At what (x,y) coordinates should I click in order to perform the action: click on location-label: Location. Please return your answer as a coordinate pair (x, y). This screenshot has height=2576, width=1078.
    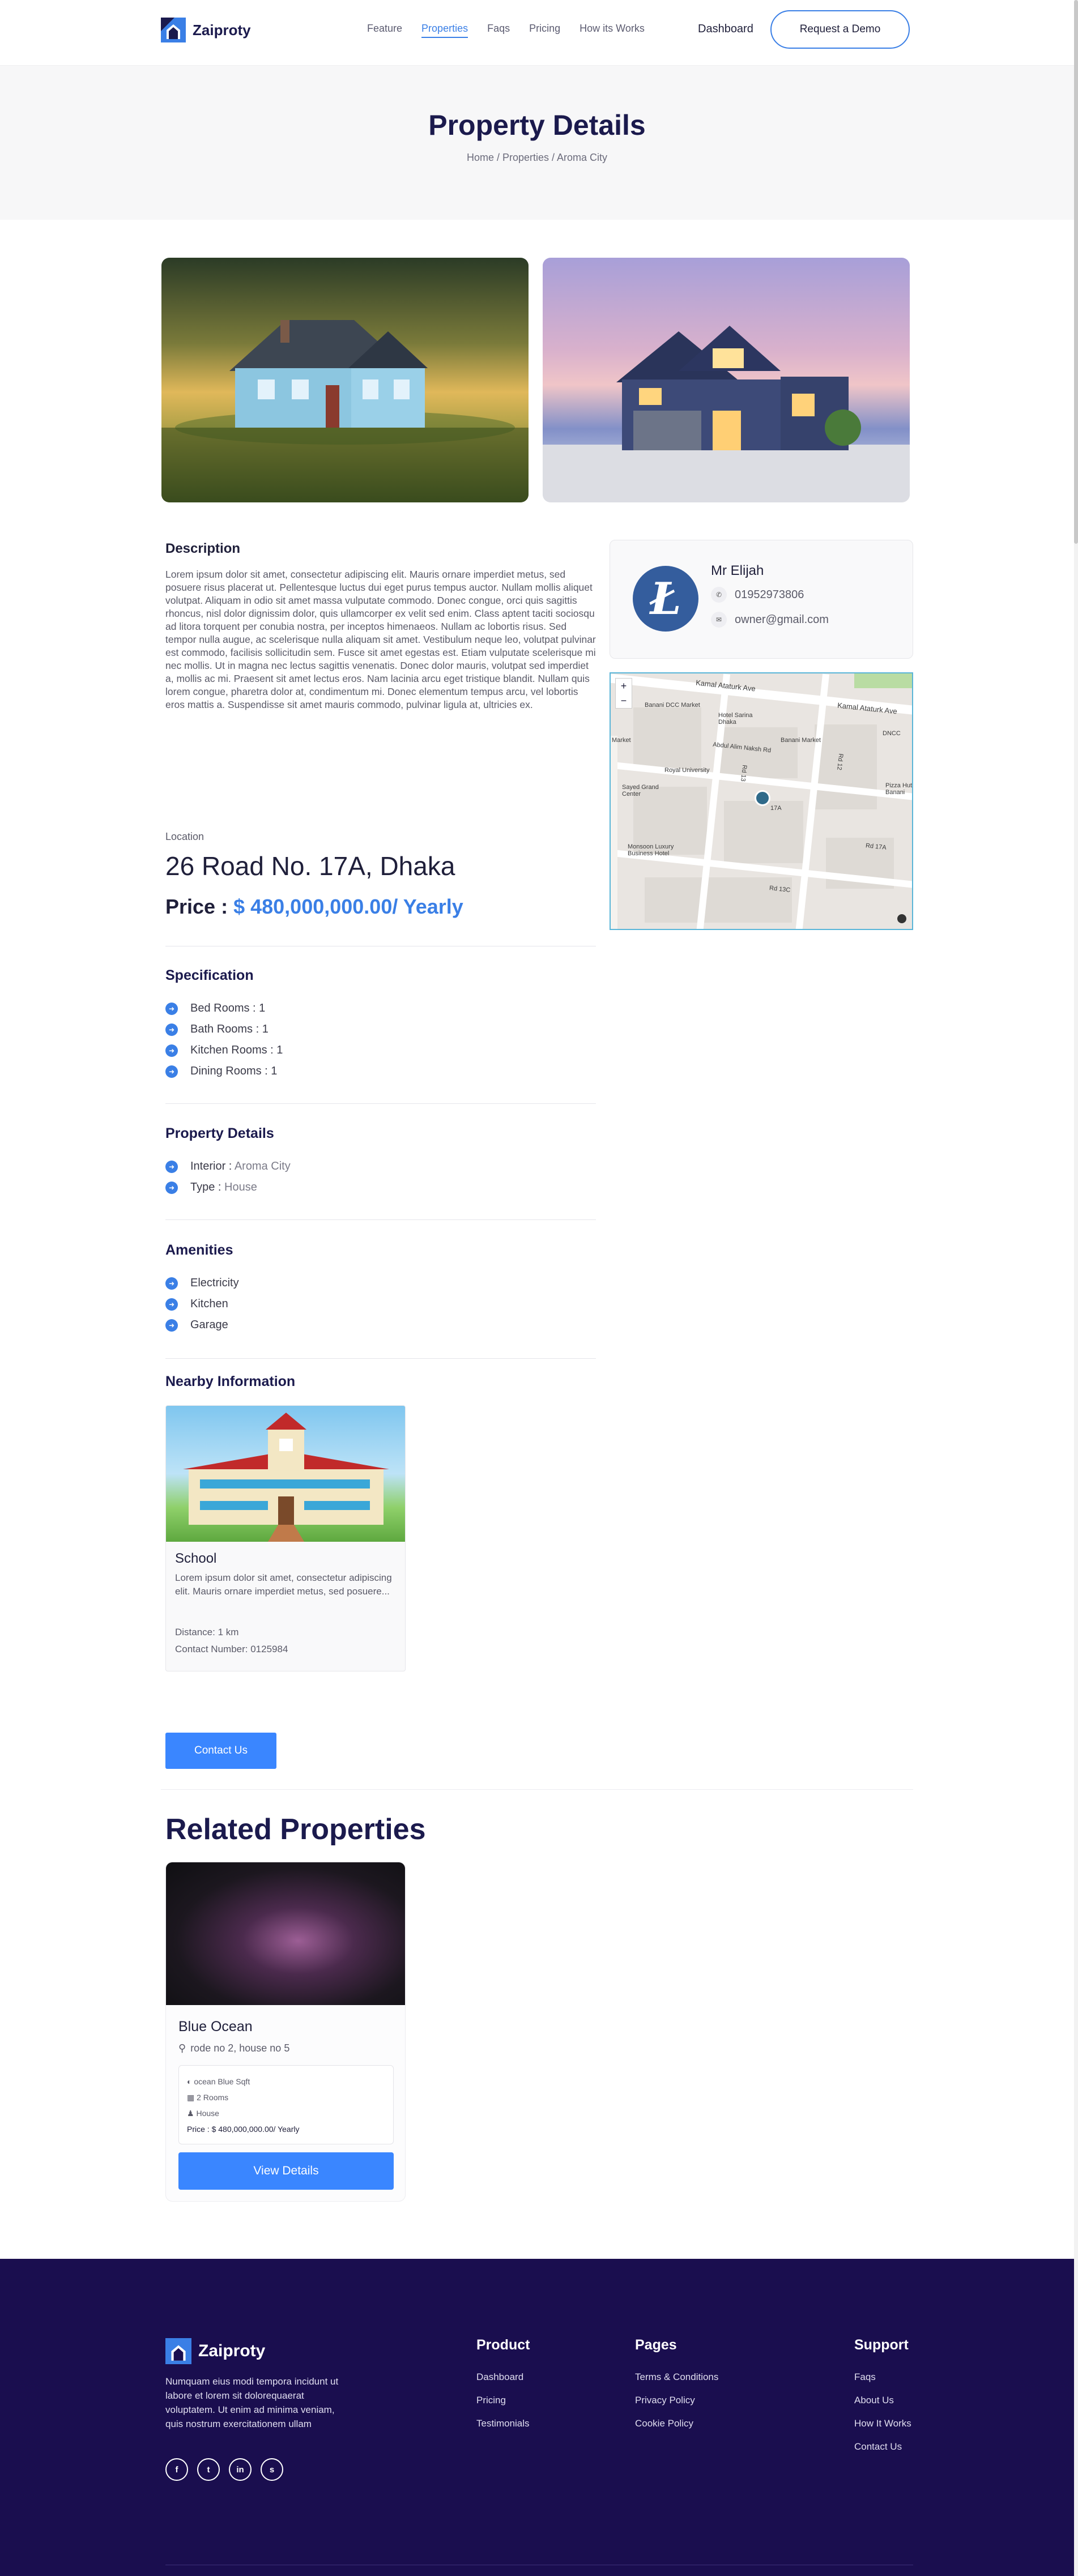
    Looking at the image, I should click on (185, 836).